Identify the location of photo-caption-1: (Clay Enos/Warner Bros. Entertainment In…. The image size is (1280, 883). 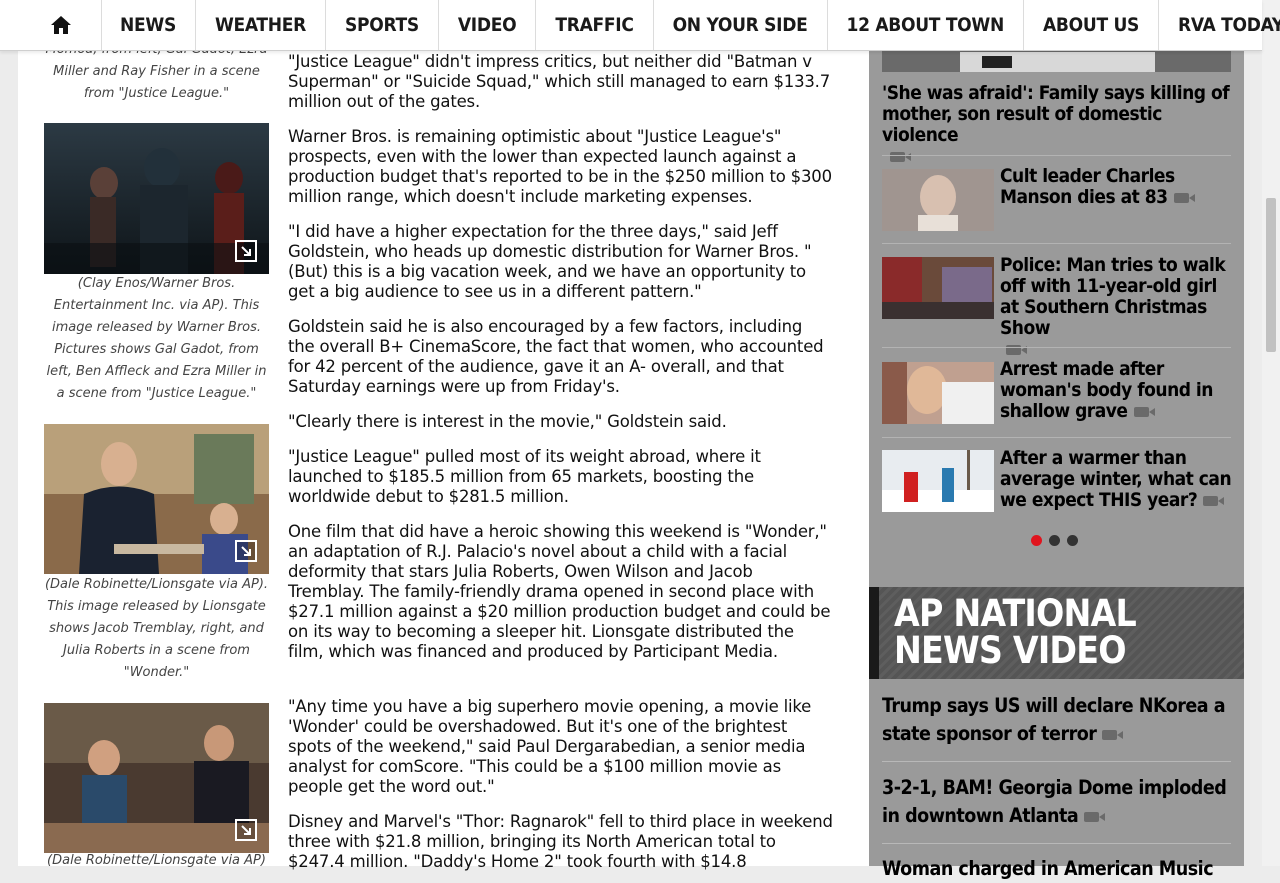
(156, 338).